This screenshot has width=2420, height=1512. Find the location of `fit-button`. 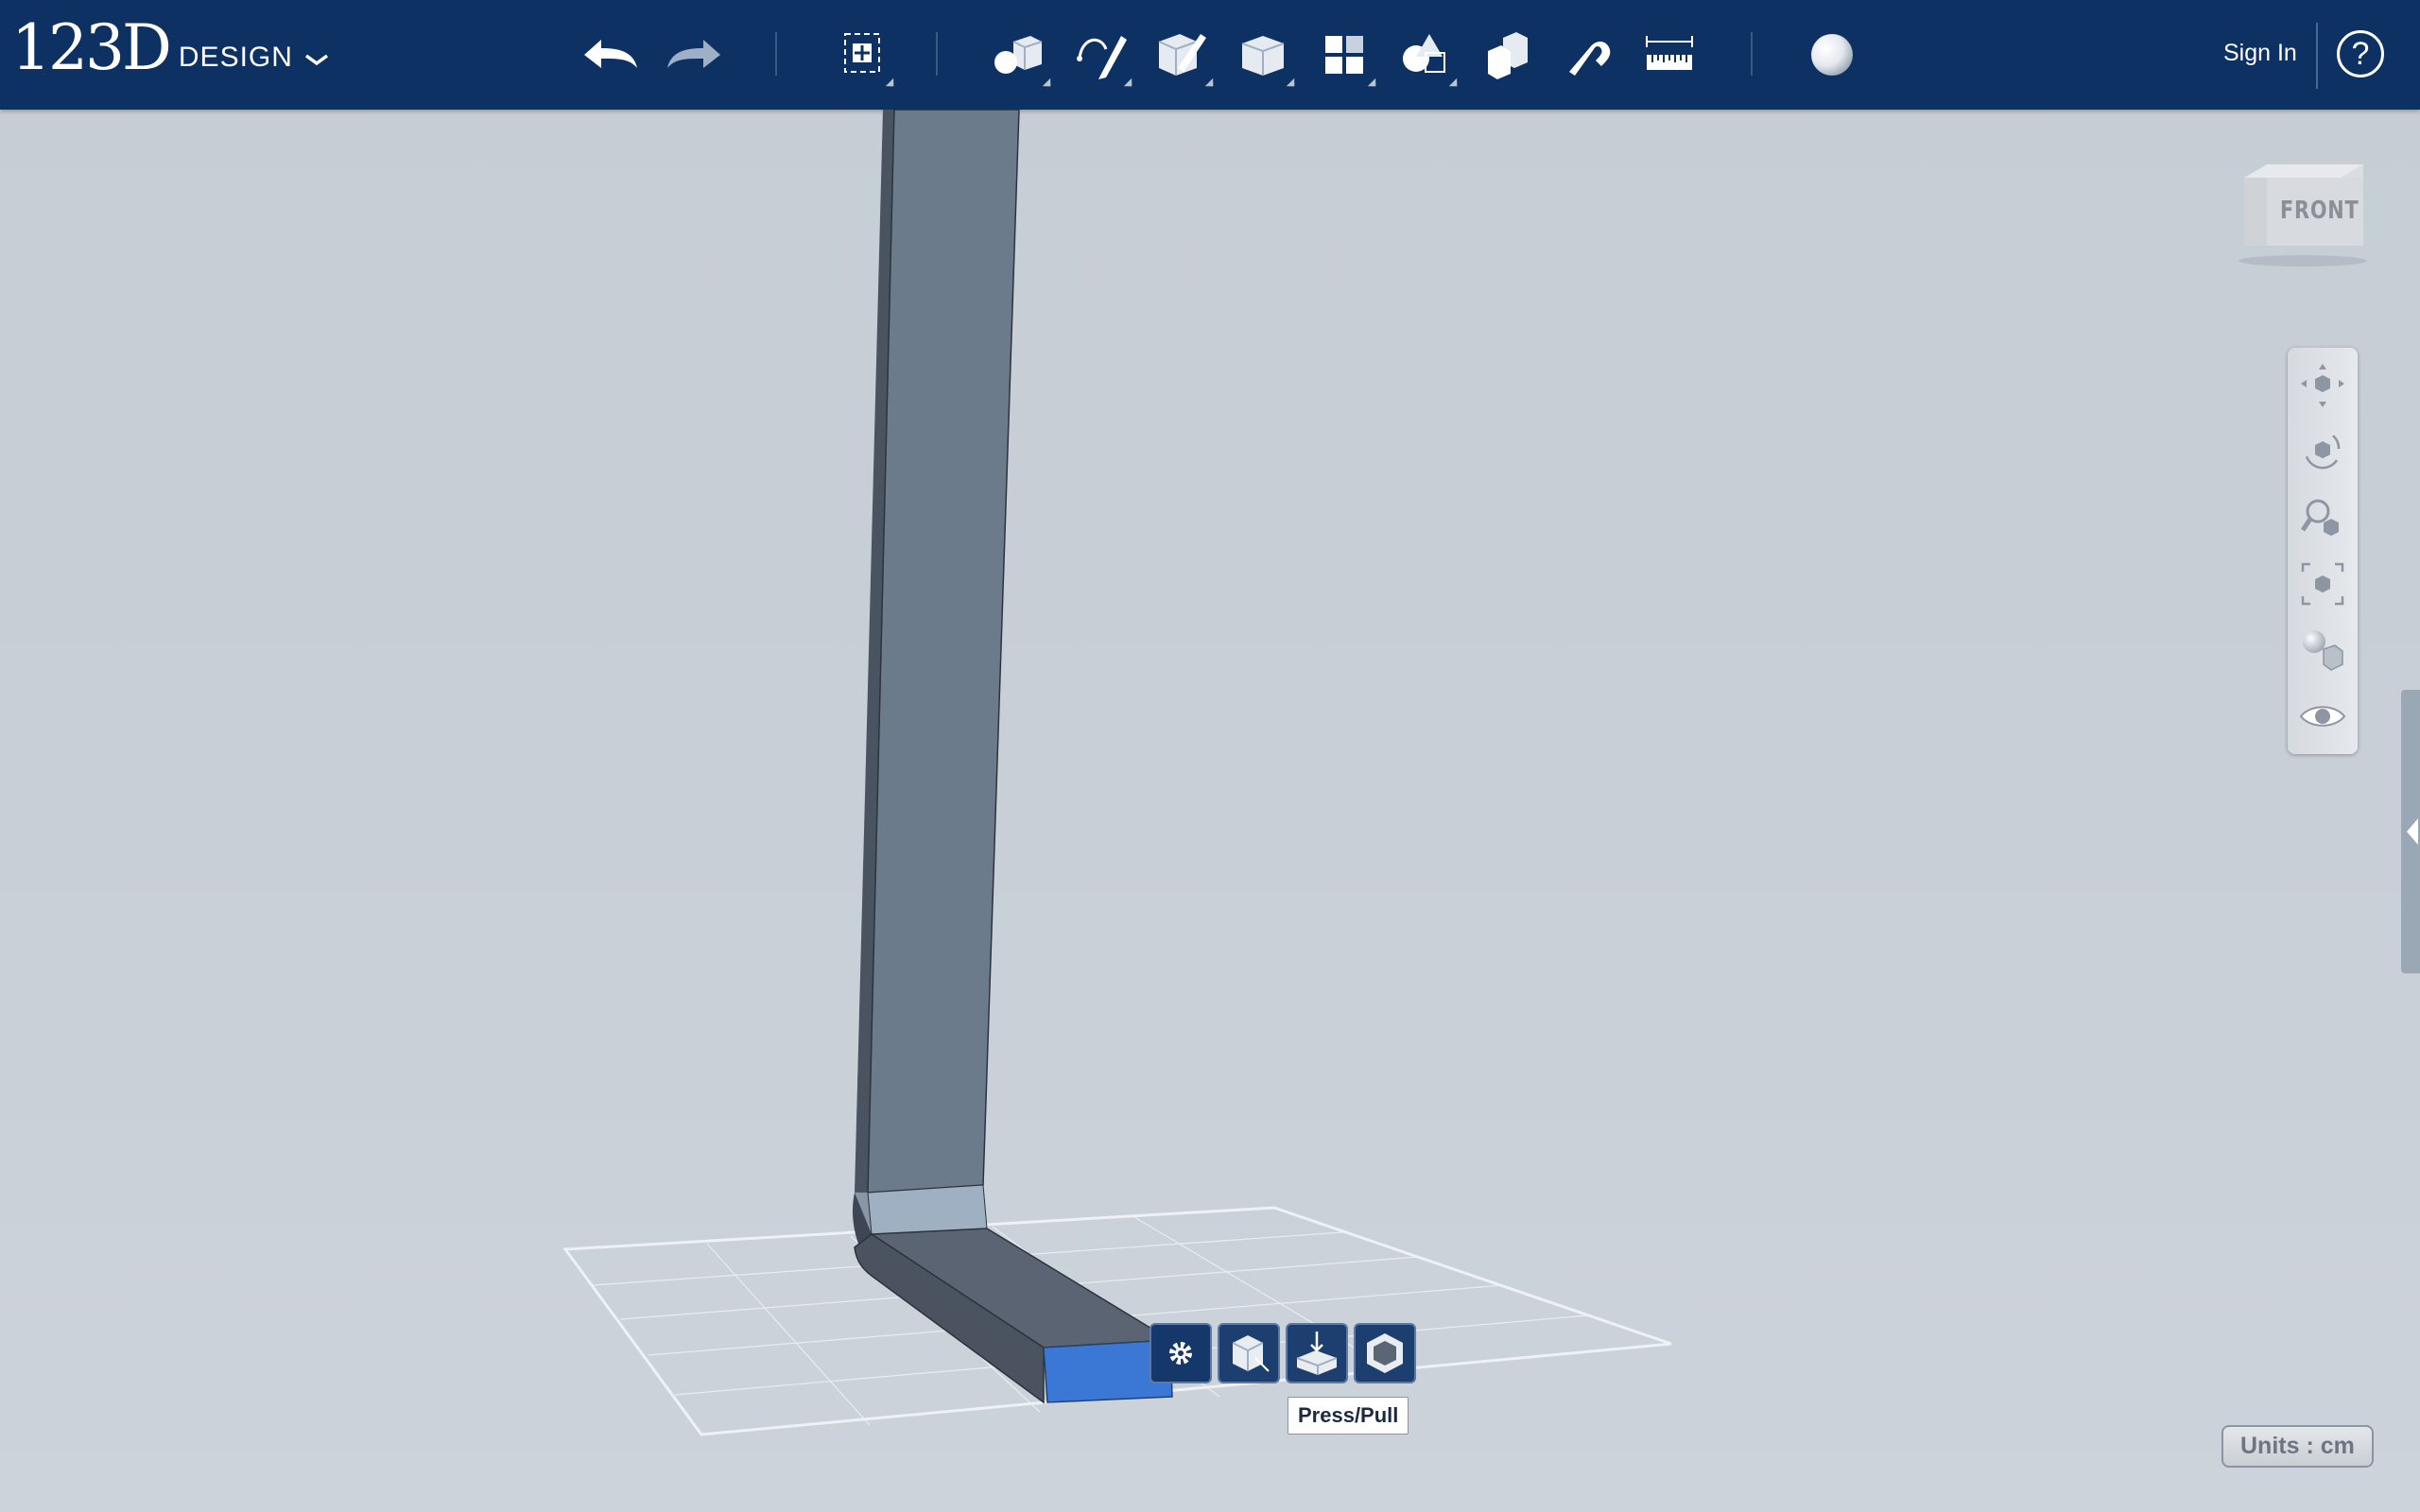

fit-button is located at coordinates (2322, 584).